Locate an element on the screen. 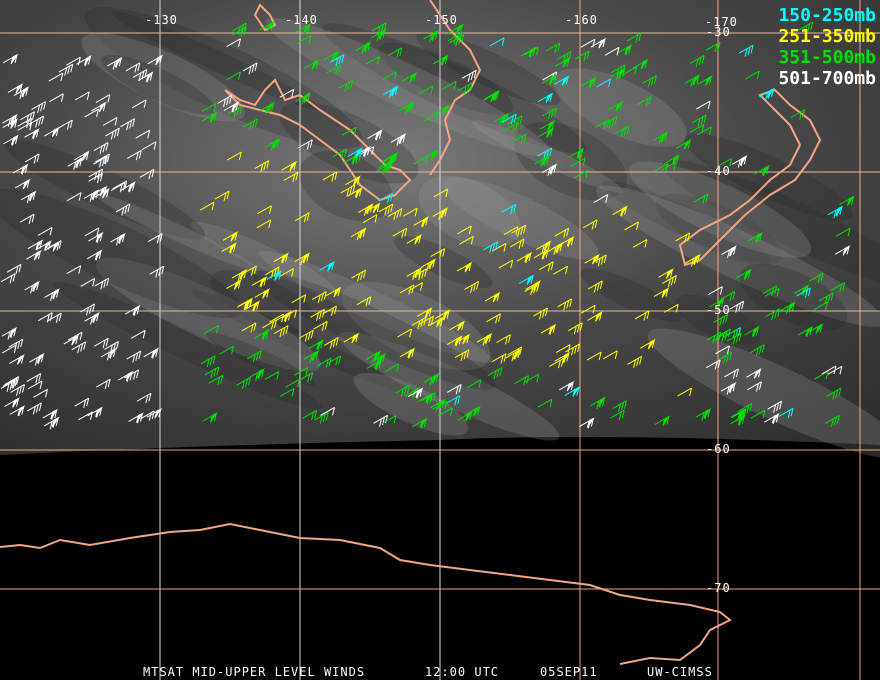 This screenshot has height=680, width=880. latitude-label: -50 is located at coordinates (718, 310).